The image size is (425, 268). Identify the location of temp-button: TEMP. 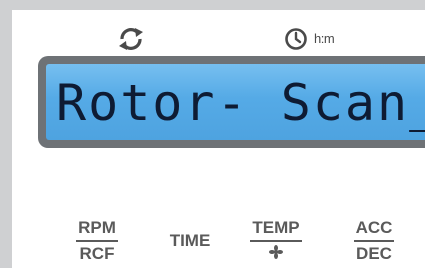
(276, 238).